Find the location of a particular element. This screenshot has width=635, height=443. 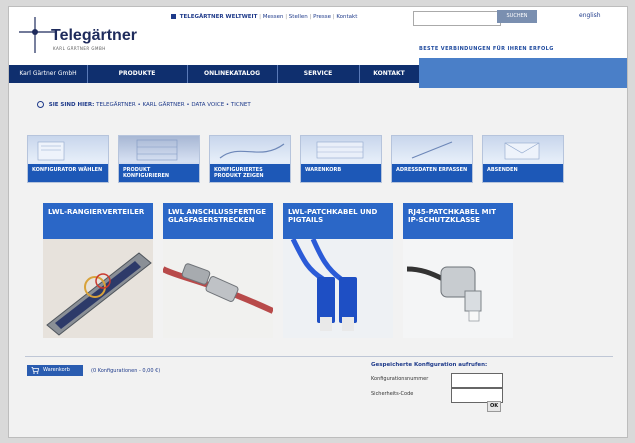

step-konfiguriertes-produkt: KONFIGURIERTES PRODUKT ZEIGEN is located at coordinates (250, 159).